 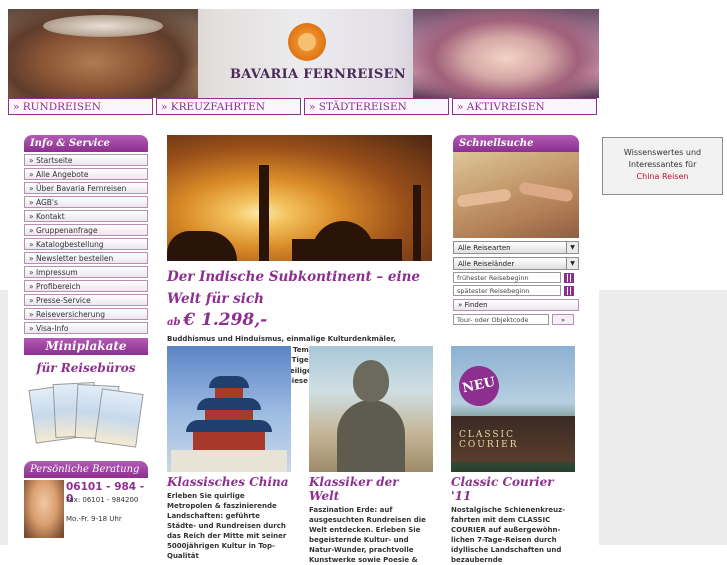 I want to click on earliest-date-input: frühester Reisebeginn, so click(x=507, y=277).